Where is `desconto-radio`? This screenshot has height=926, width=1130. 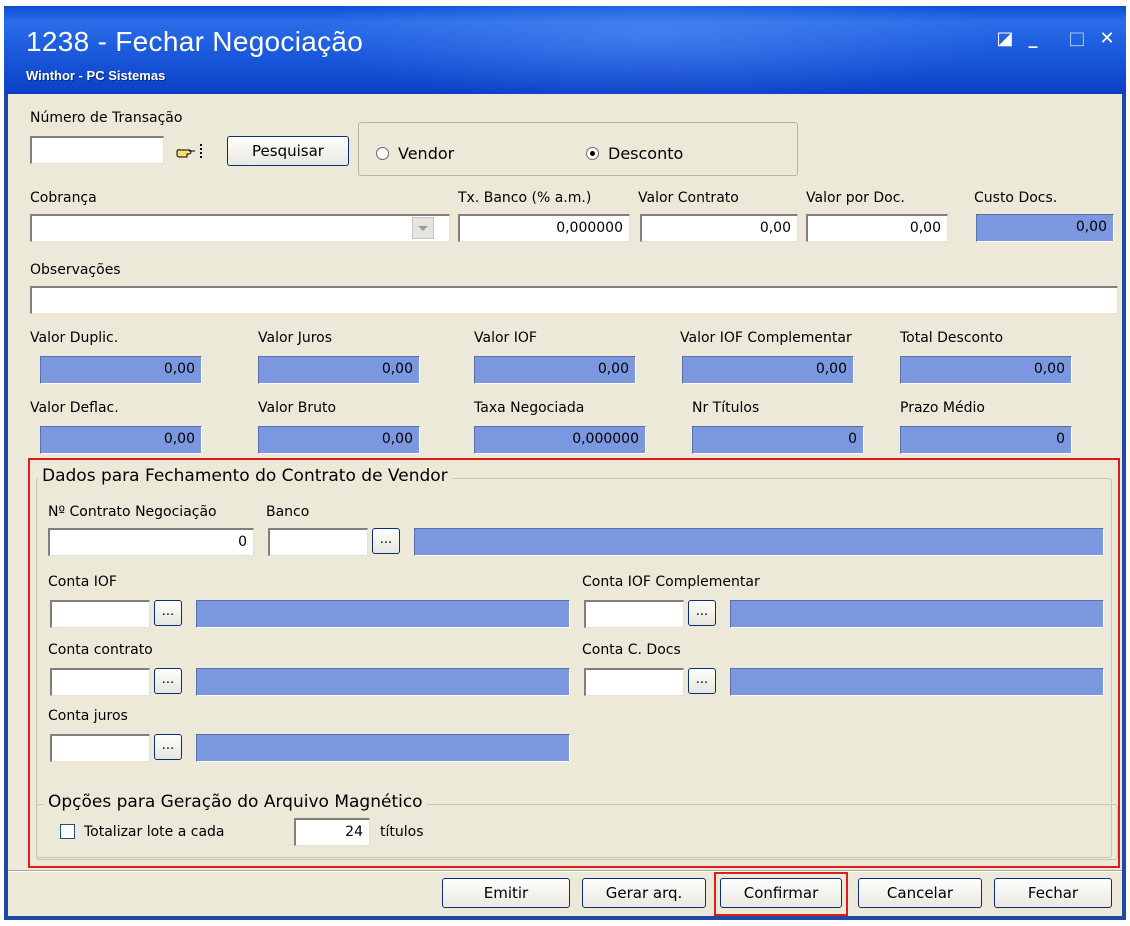 desconto-radio is located at coordinates (592, 153).